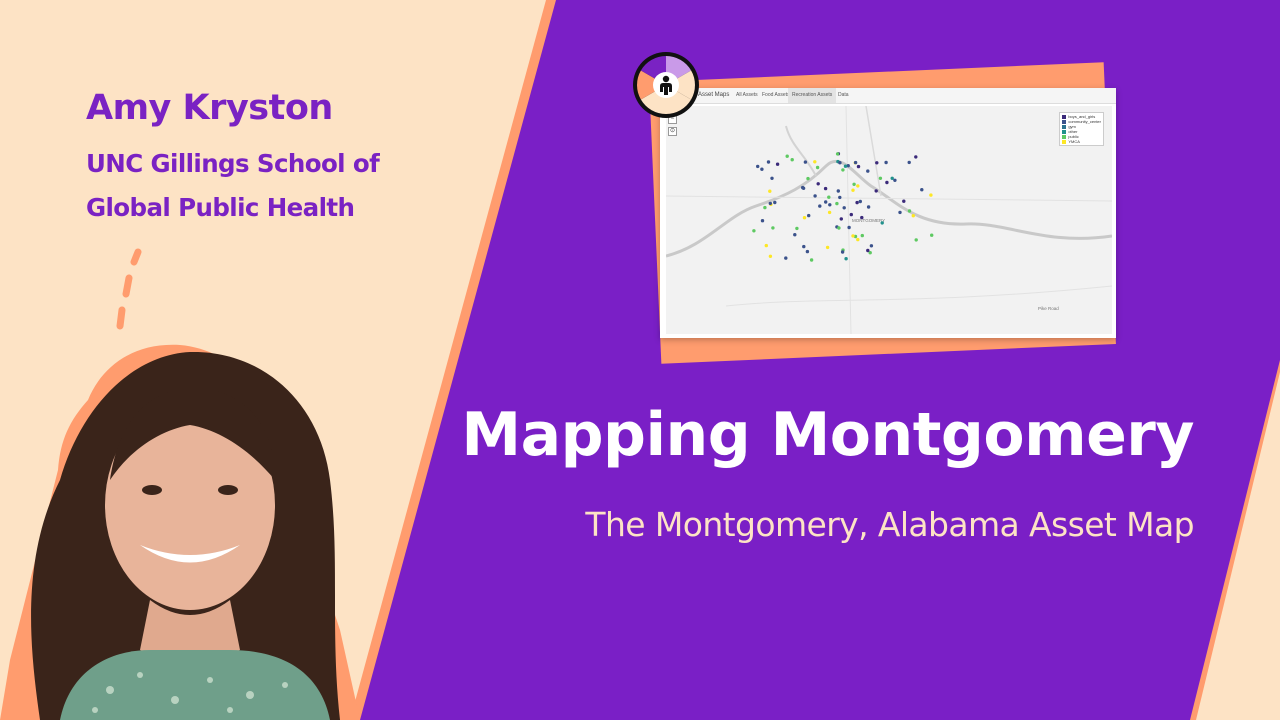 The width and height of the screenshot is (1280, 720). What do you see at coordinates (714, 95) in the screenshot?
I see `map-brand: Asset Maps` at bounding box center [714, 95].